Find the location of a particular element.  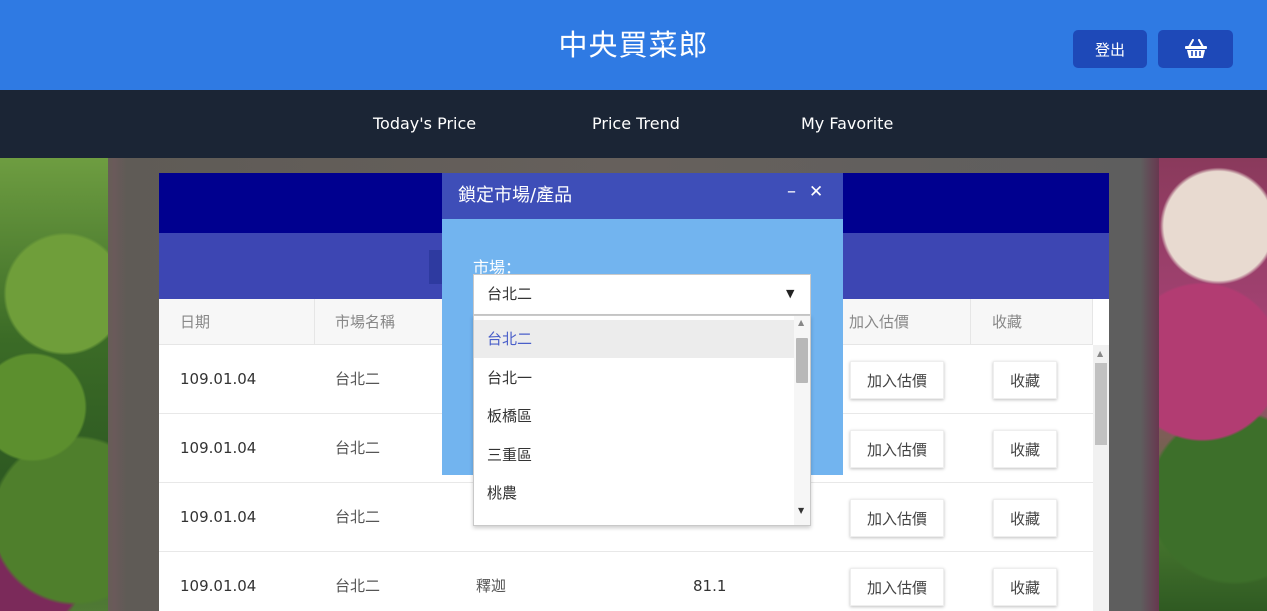

market-dropdown-list: 台北二 台北一 板橋區 三重區 桃農 ▲ ▼ is located at coordinates (642, 420).